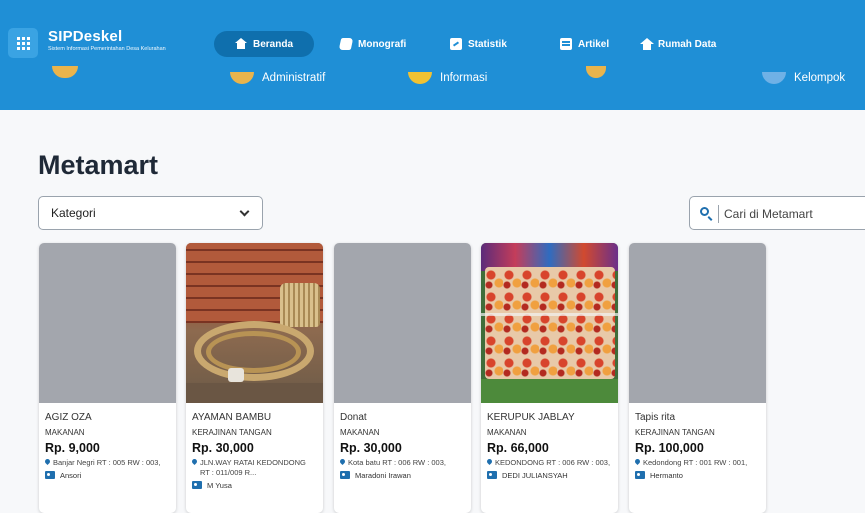  What do you see at coordinates (655, 417) in the screenshot?
I see `product-name: Tapis rita` at bounding box center [655, 417].